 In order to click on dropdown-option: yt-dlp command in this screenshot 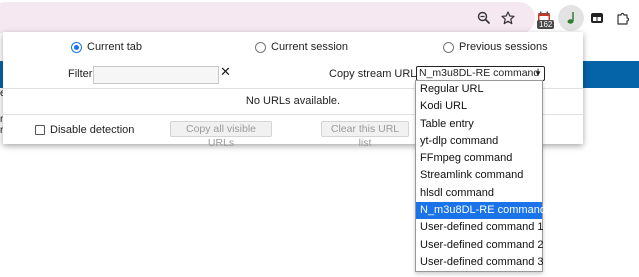, I will do `click(479, 141)`.